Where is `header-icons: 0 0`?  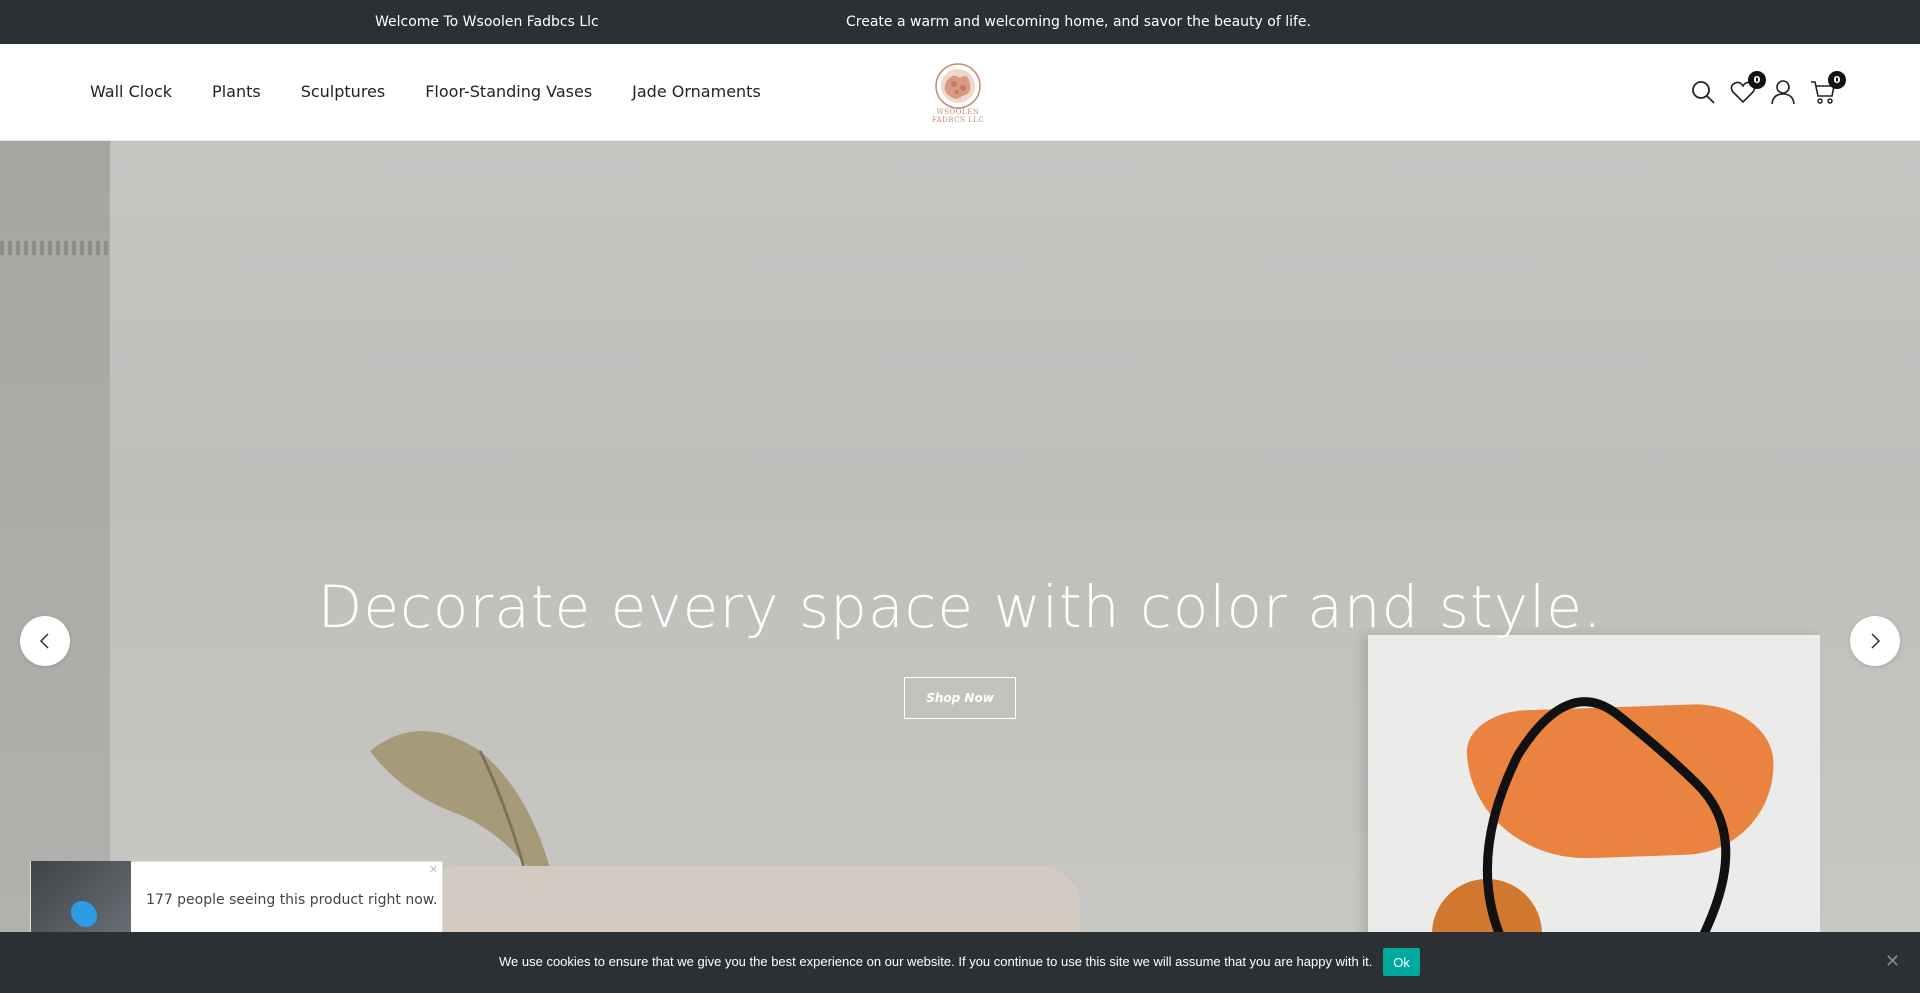
header-icons: 0 0 is located at coordinates (1768, 89).